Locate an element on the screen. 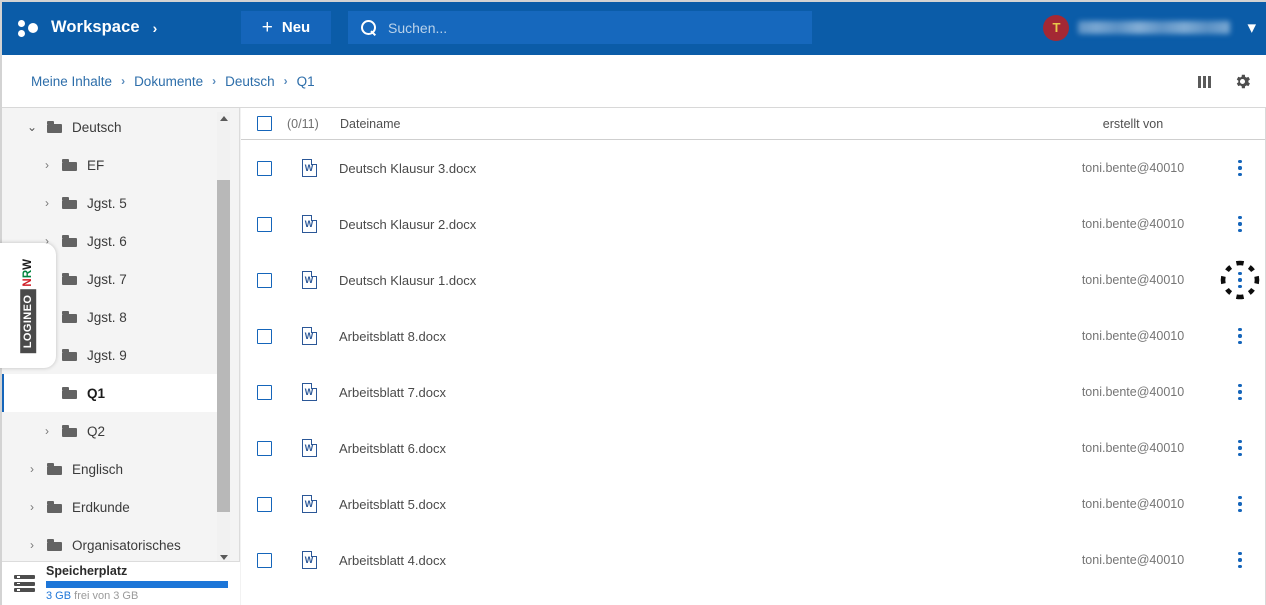 The height and width of the screenshot is (605, 1266). sidebar-item-organisatorisches: › Organisatorisches is located at coordinates (111, 545).